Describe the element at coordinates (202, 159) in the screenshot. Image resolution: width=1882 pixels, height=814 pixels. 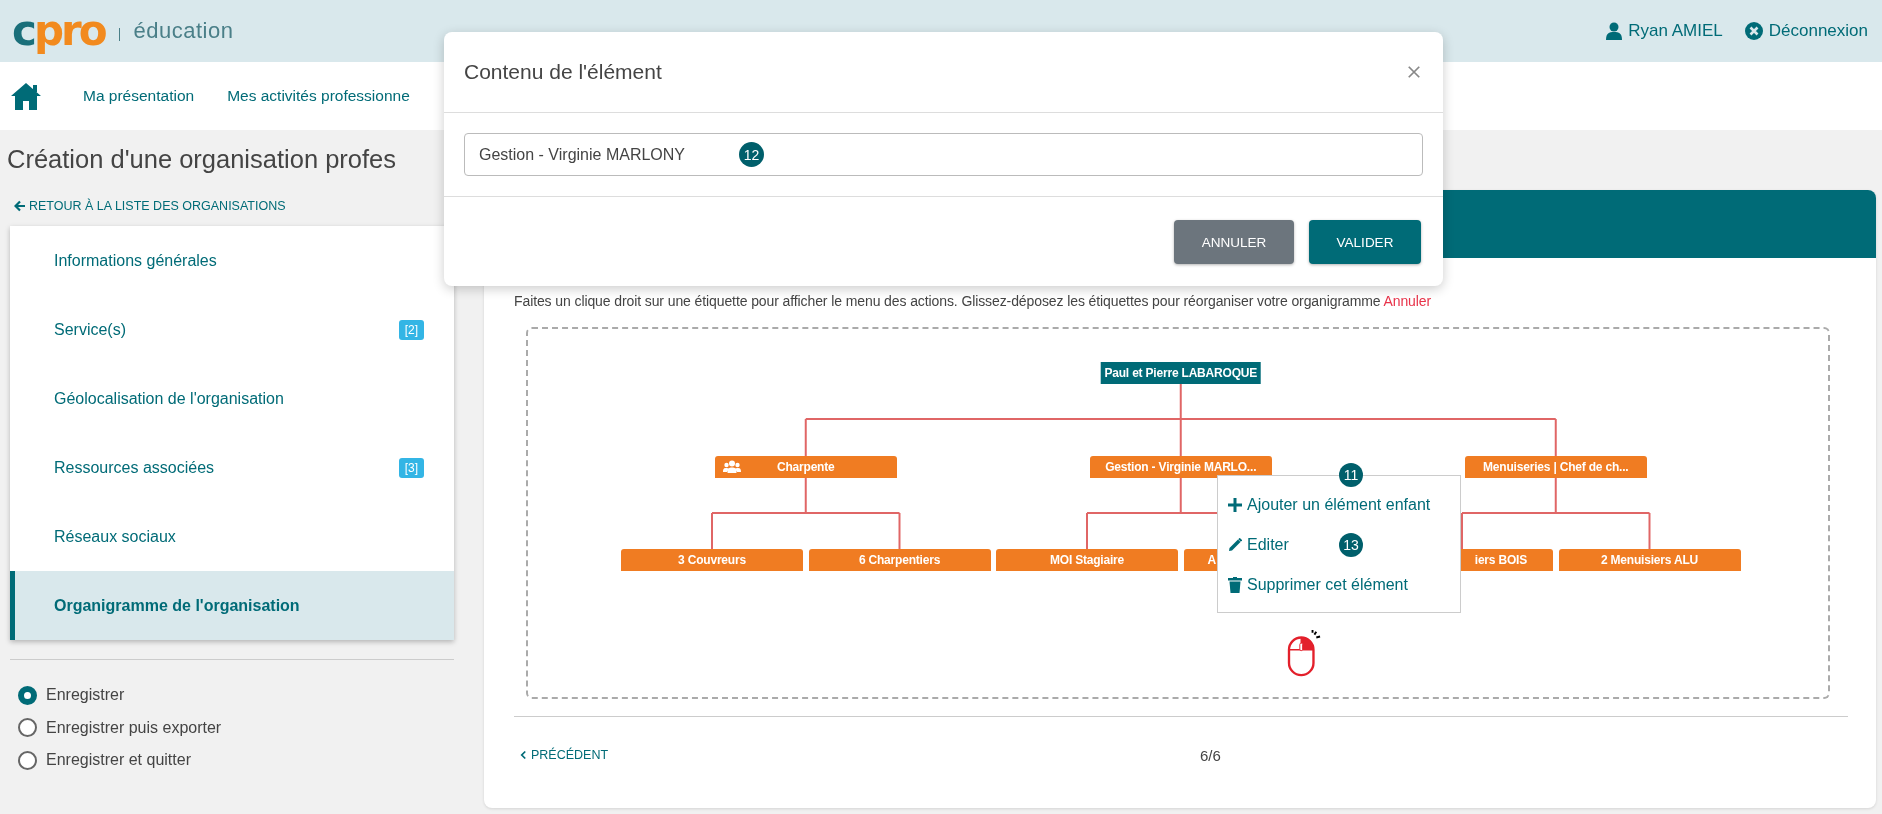
I see `page-title: Création d'une organisation profes` at that location.